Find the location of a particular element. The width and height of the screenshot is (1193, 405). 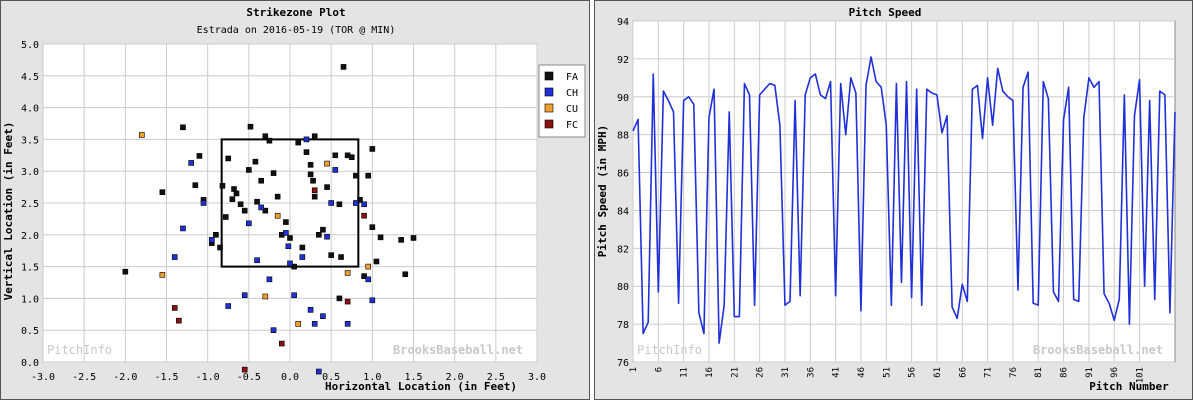

pitch-speed-x-tick-label: 6 is located at coordinates (659, 369).